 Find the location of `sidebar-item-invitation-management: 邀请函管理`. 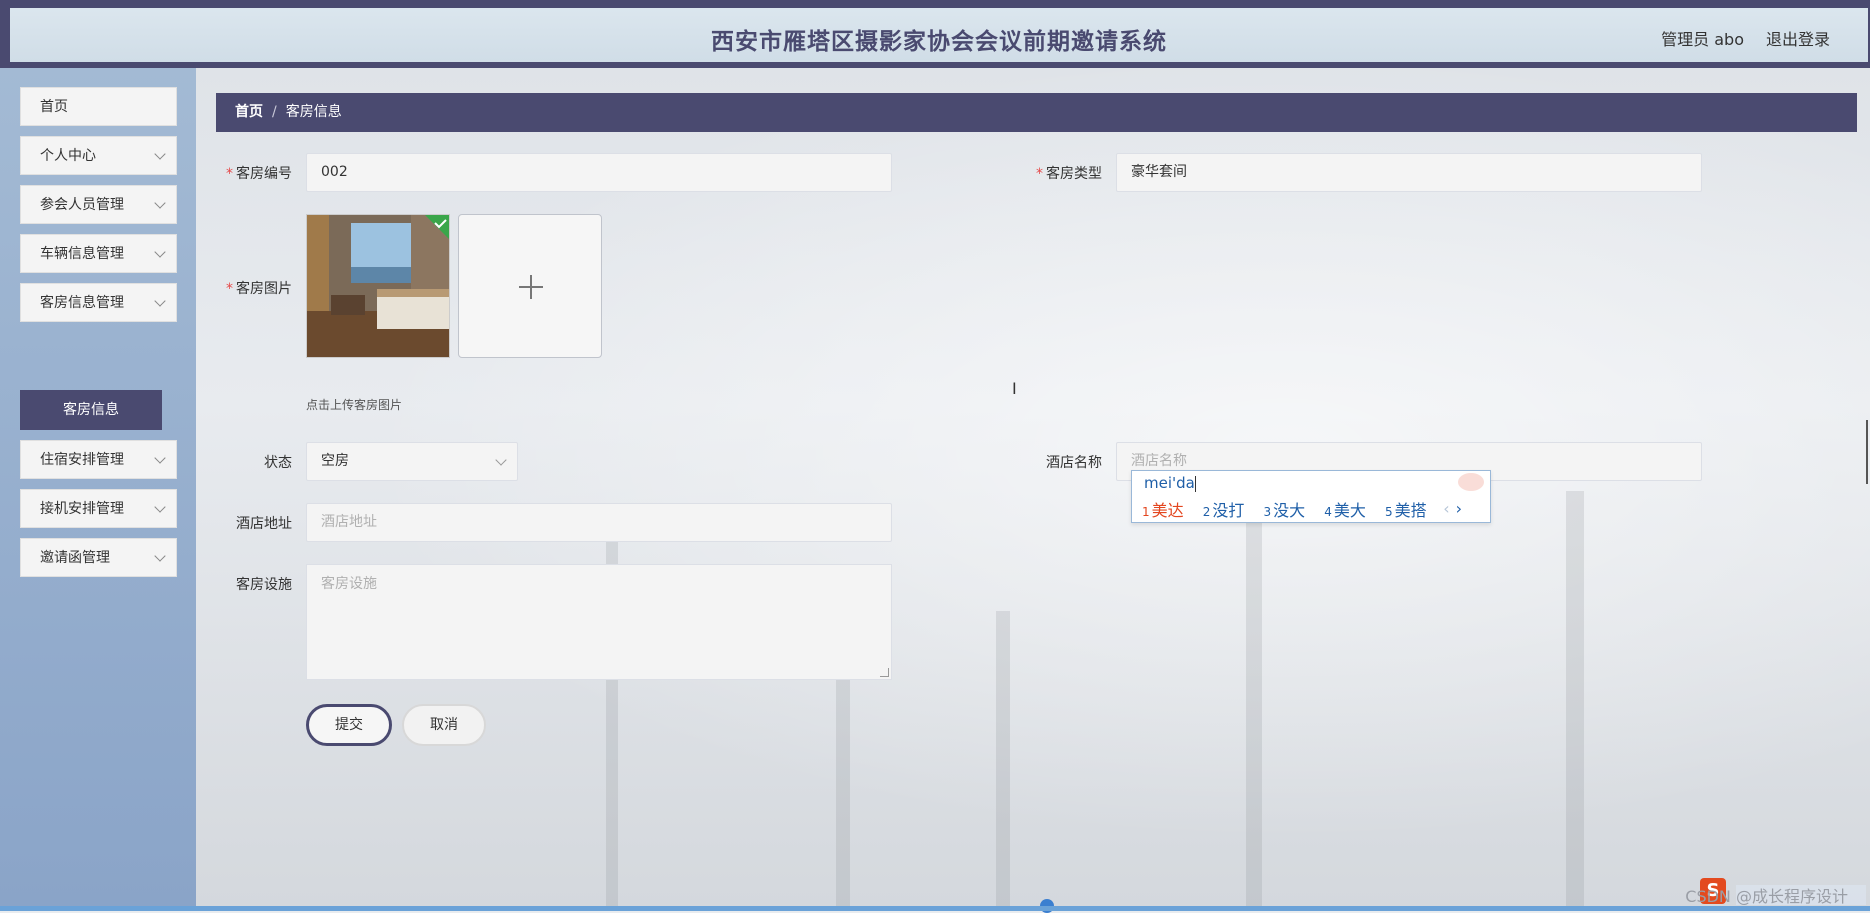

sidebar-item-invitation-management: 邀请函管理 is located at coordinates (98, 557).